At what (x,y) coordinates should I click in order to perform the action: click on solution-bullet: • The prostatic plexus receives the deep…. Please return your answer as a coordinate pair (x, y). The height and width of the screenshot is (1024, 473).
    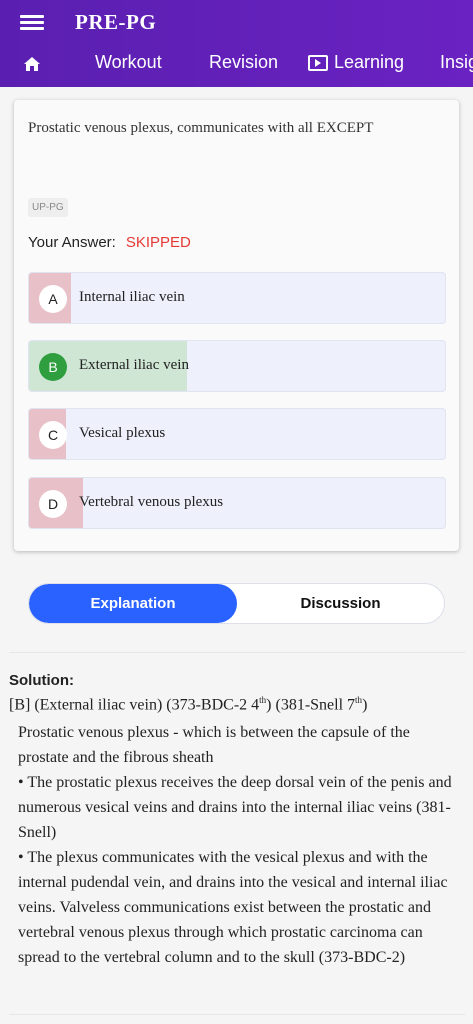
    Looking at the image, I should click on (235, 807).